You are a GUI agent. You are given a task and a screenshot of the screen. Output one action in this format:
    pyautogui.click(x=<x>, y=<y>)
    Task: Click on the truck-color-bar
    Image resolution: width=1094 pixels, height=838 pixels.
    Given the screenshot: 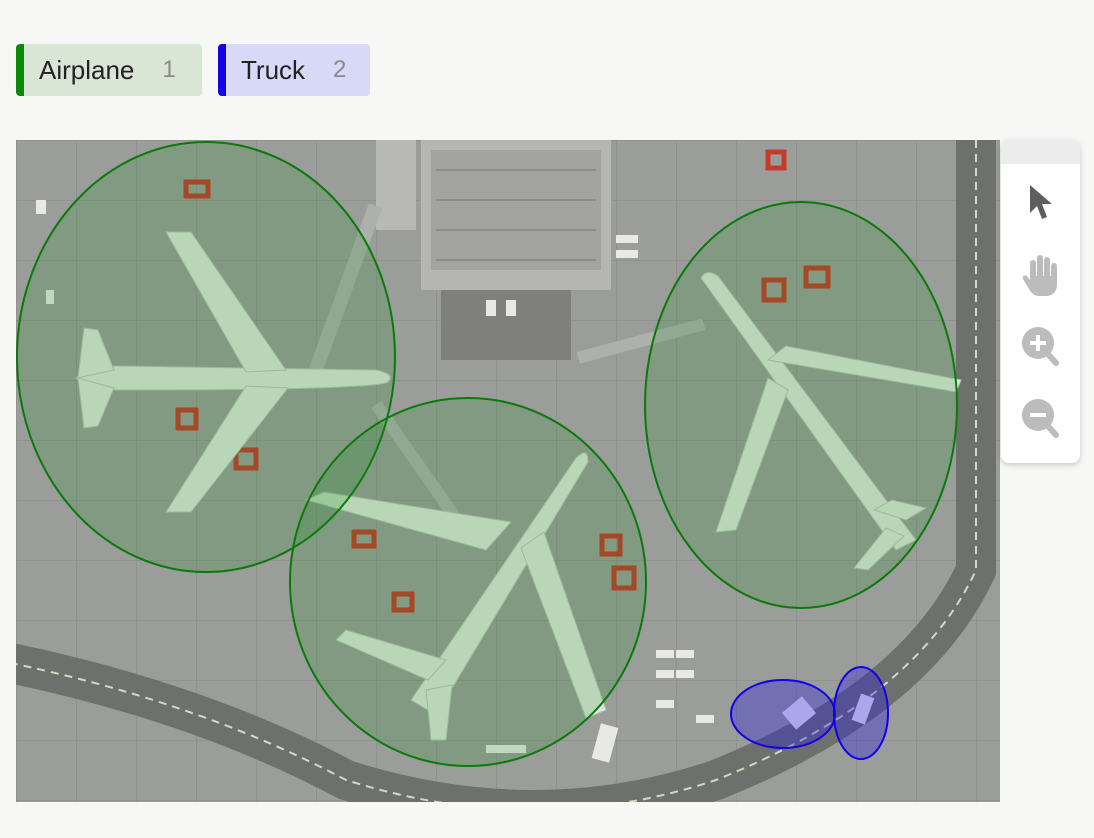 What is the action you would take?
    pyautogui.click(x=222, y=70)
    